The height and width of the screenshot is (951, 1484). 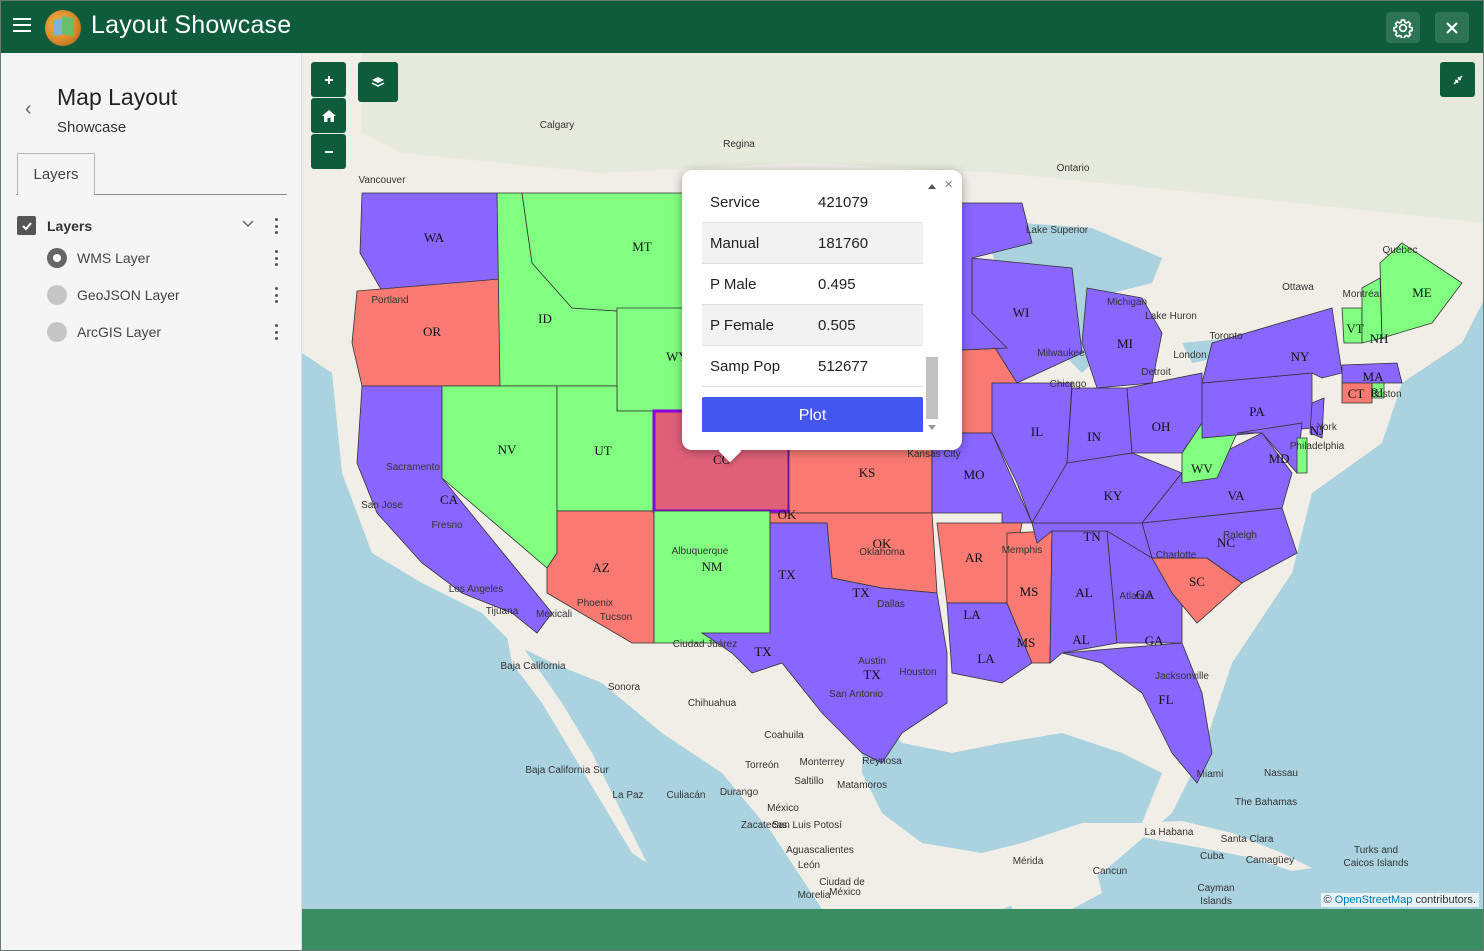 What do you see at coordinates (932, 427) in the screenshot?
I see `scroll-down-arrow-icon` at bounding box center [932, 427].